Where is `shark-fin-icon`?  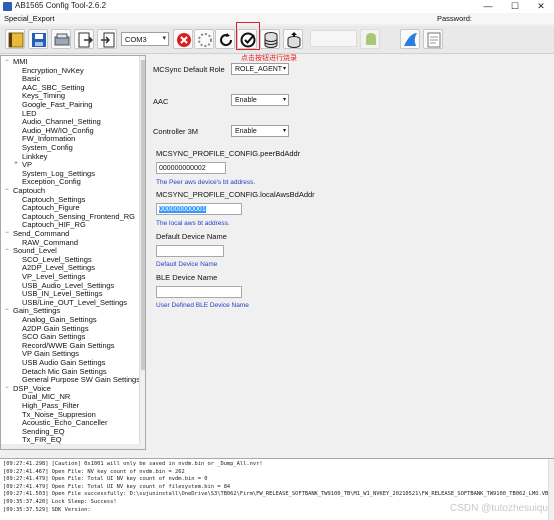
shark-fin-icon is located at coordinates (410, 39).